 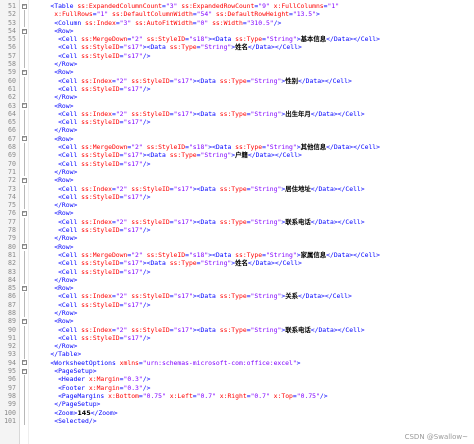 What do you see at coordinates (222, 39) in the screenshot?
I see `xml-tag-token: ><Data` at bounding box center [222, 39].